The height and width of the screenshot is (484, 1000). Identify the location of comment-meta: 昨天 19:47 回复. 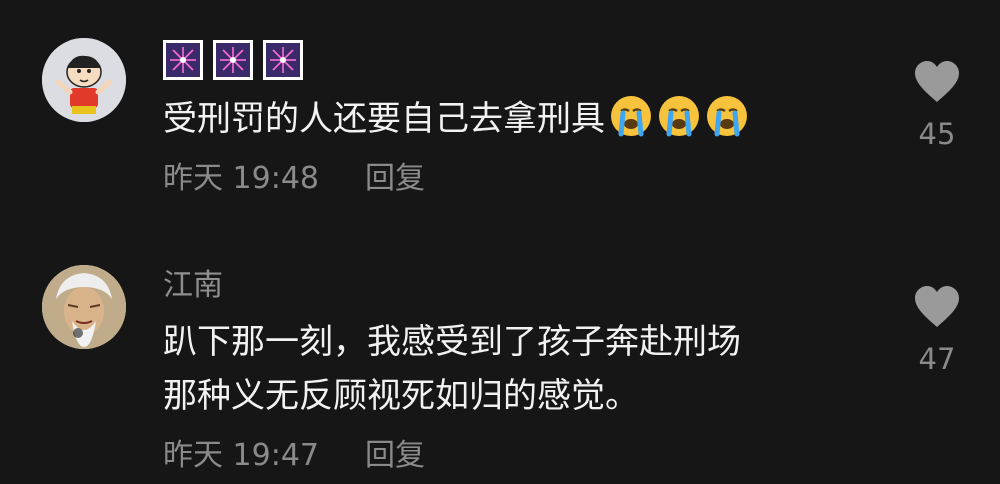
(294, 456).